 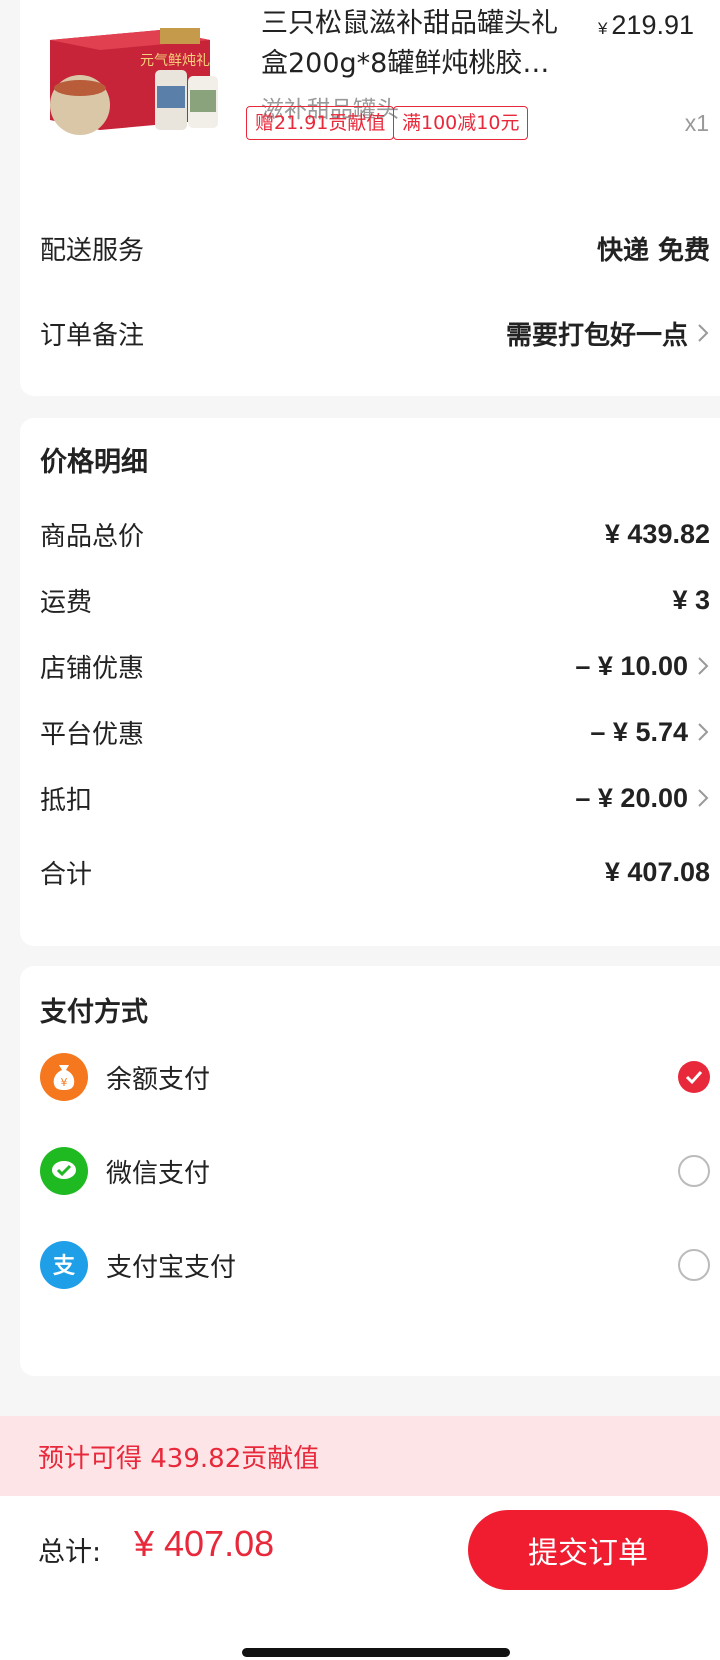 I want to click on radio-checked, so click(x=694, y=1077).